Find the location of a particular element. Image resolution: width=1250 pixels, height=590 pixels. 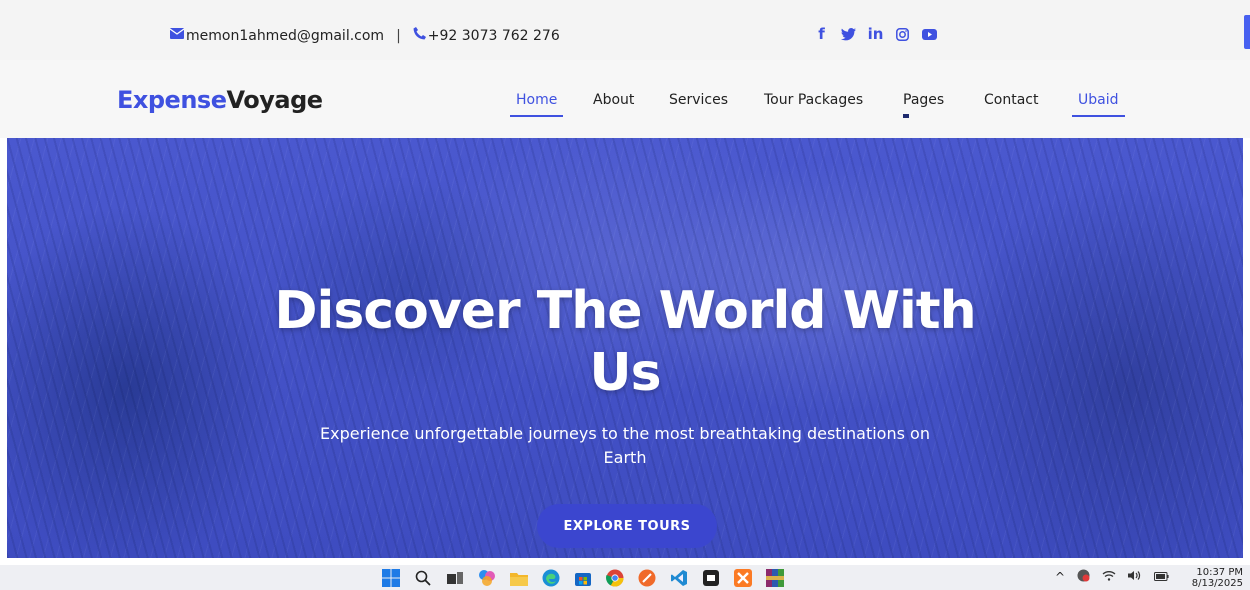

nav-home-label: Home is located at coordinates (537, 100).